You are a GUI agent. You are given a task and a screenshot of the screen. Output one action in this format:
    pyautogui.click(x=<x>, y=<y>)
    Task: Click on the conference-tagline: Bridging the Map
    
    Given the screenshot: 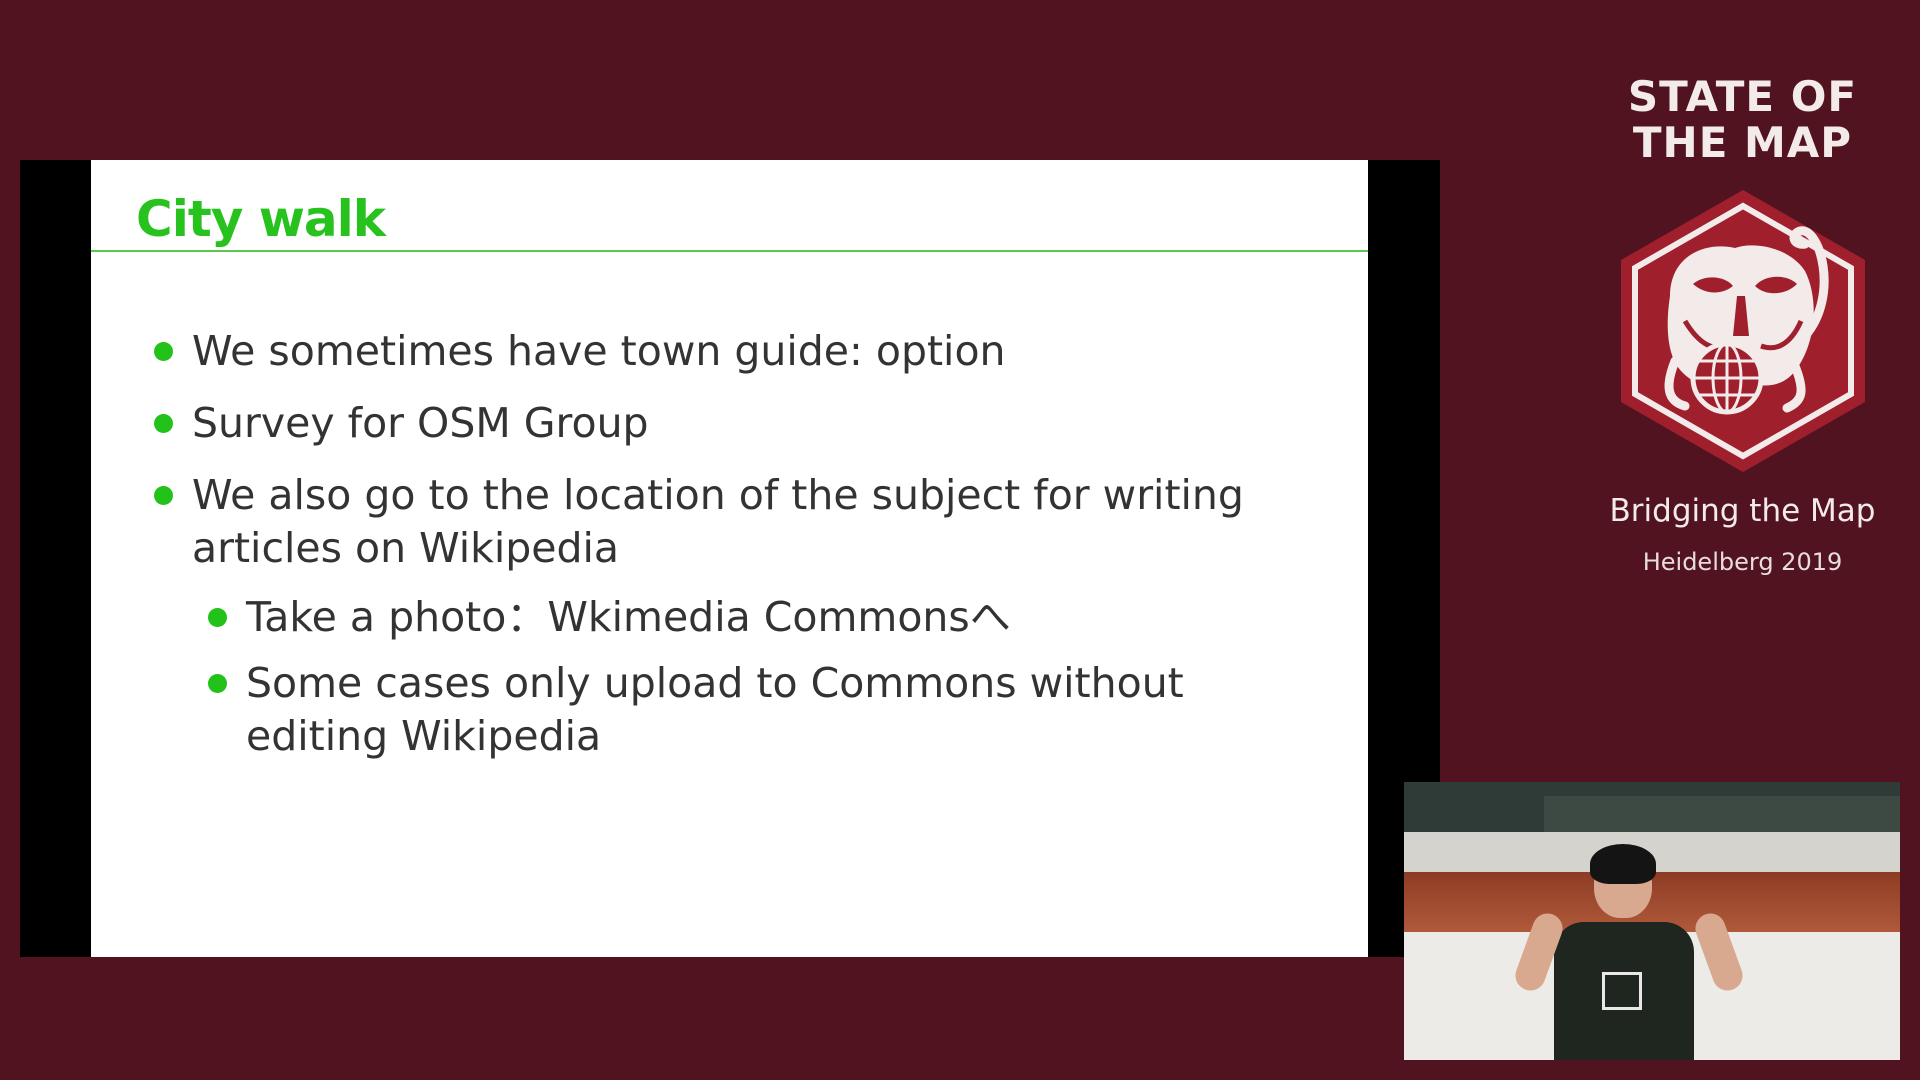 What is the action you would take?
    pyautogui.click(x=1742, y=511)
    